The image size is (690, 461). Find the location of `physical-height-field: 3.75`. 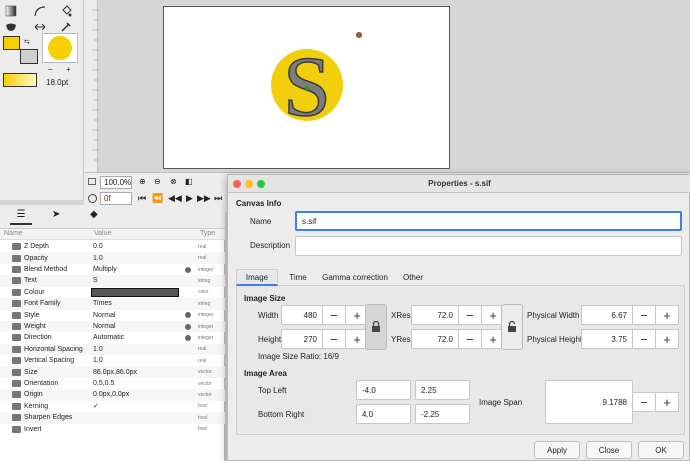

physical-height-field: 3.75 is located at coordinates (607, 339).